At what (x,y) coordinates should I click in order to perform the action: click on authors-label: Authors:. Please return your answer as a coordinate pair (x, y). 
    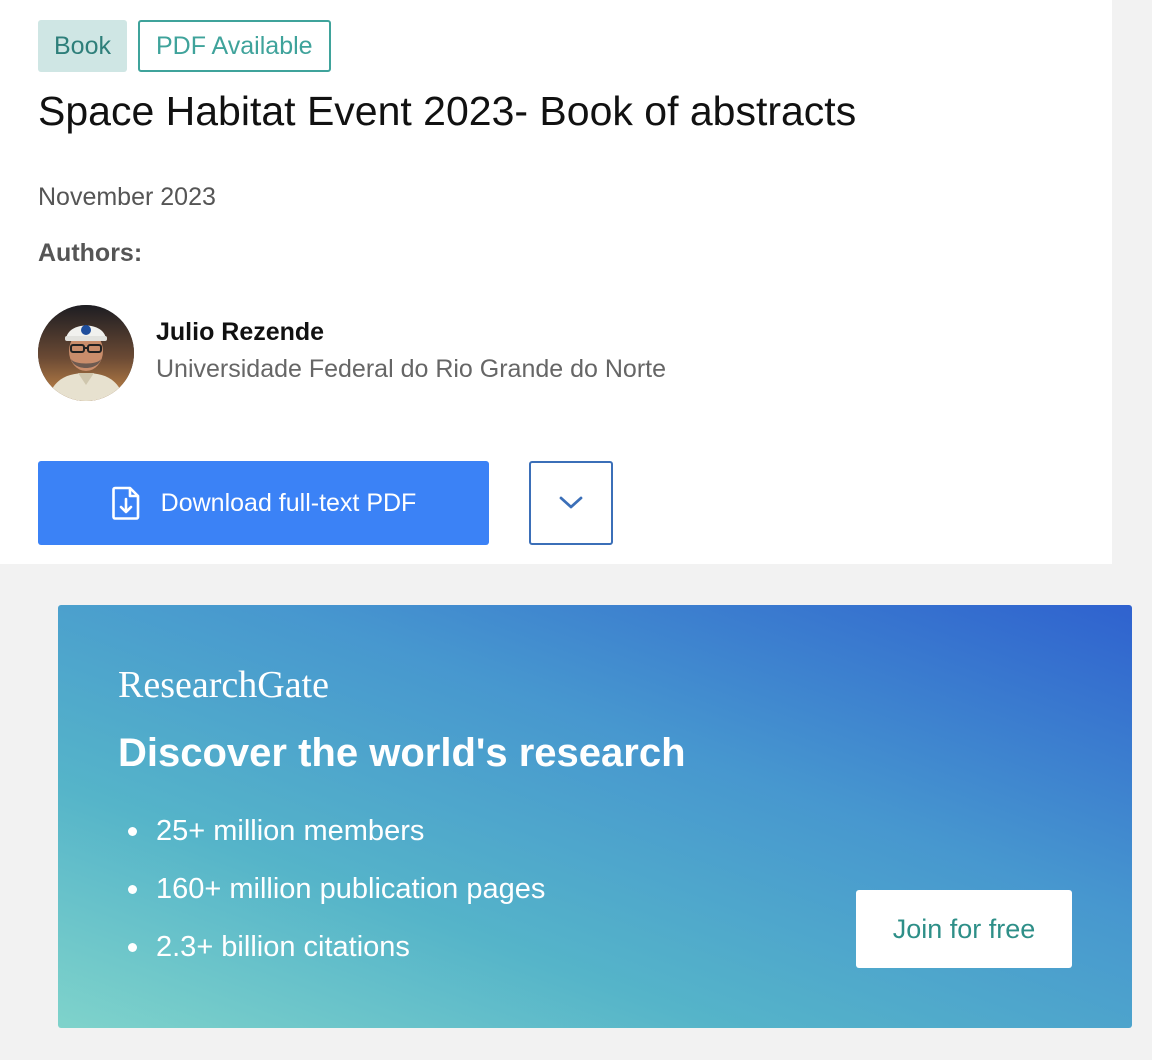
    Looking at the image, I should click on (90, 253).